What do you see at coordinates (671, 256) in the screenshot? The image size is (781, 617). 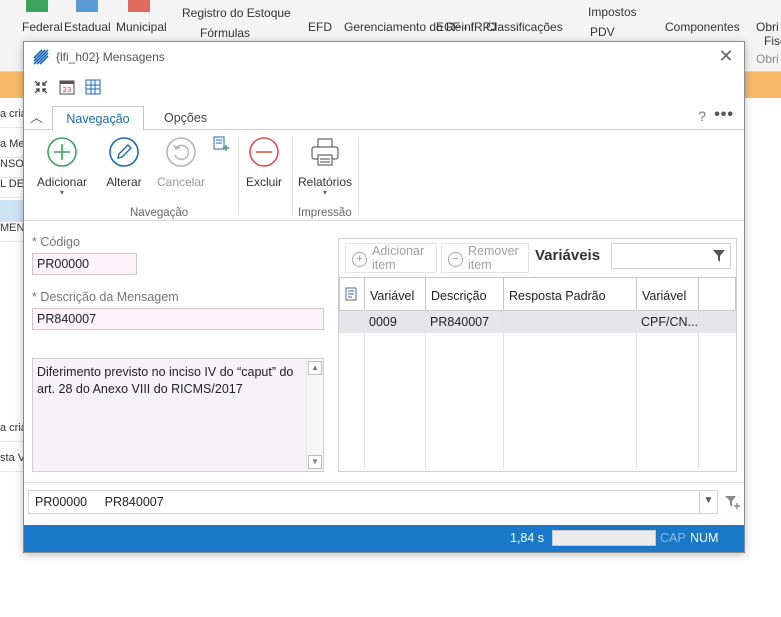 I see `variaveis-search-input` at bounding box center [671, 256].